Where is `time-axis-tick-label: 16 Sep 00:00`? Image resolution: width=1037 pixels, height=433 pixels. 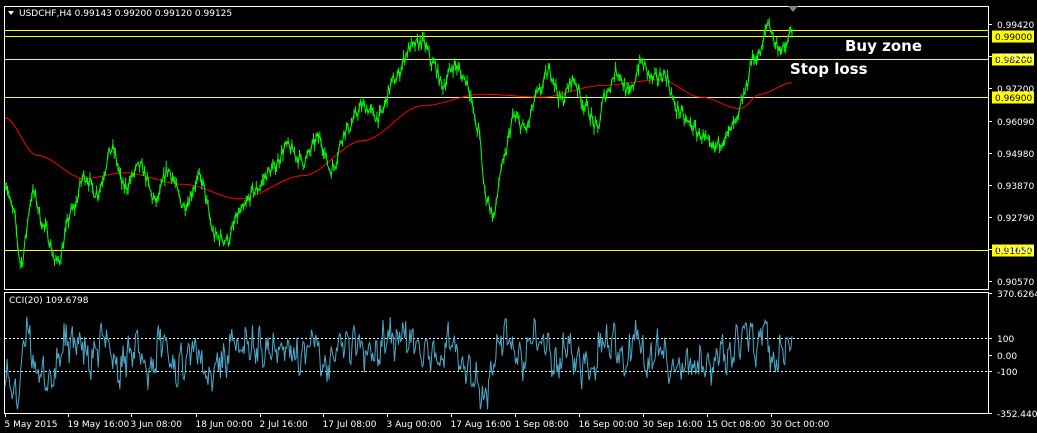
time-axis-tick-label: 16 Sep 00:00 is located at coordinates (609, 425).